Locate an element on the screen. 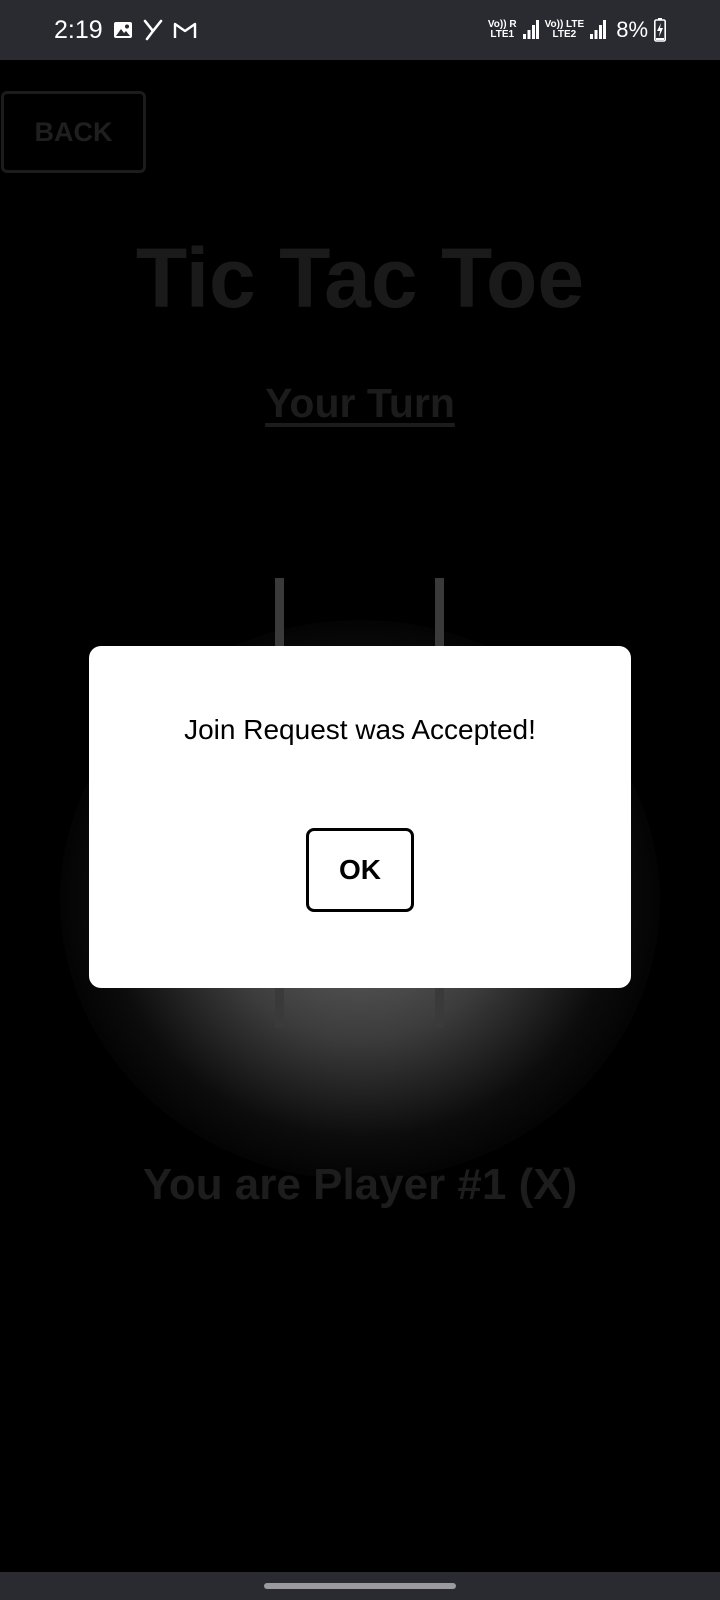 This screenshot has height=1600, width=720. sim2-label: Vo)) LTE LTE2 is located at coordinates (565, 30).